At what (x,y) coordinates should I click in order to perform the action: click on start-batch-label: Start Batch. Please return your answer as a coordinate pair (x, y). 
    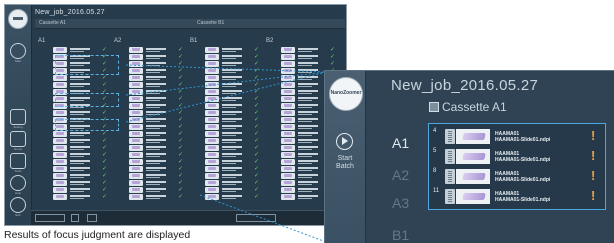
    Looking at the image, I should click on (345, 163).